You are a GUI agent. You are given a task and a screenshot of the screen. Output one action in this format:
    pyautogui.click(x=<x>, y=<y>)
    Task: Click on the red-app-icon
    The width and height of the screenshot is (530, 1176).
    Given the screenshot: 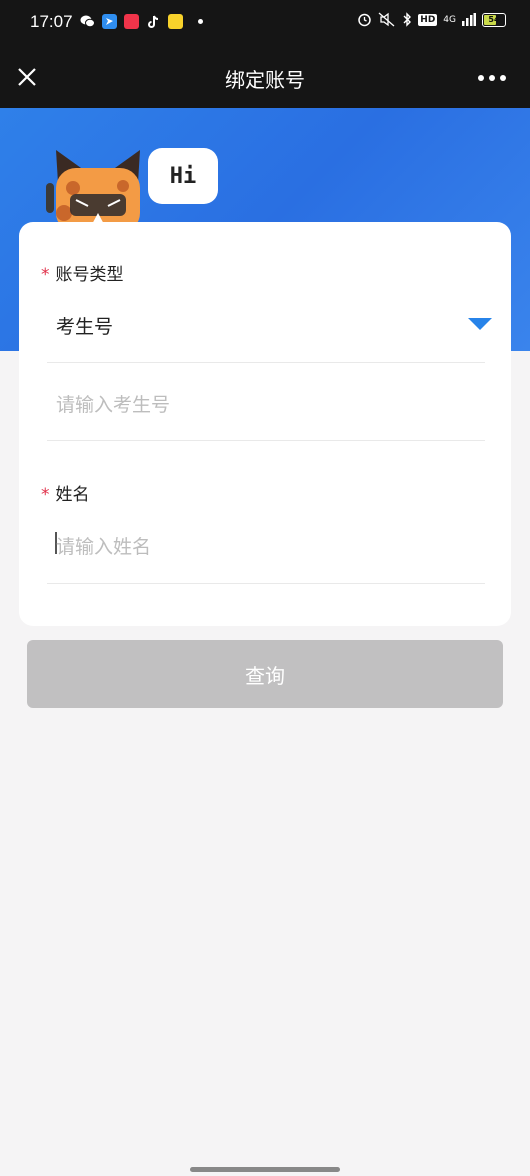 What is the action you would take?
    pyautogui.click(x=131, y=21)
    